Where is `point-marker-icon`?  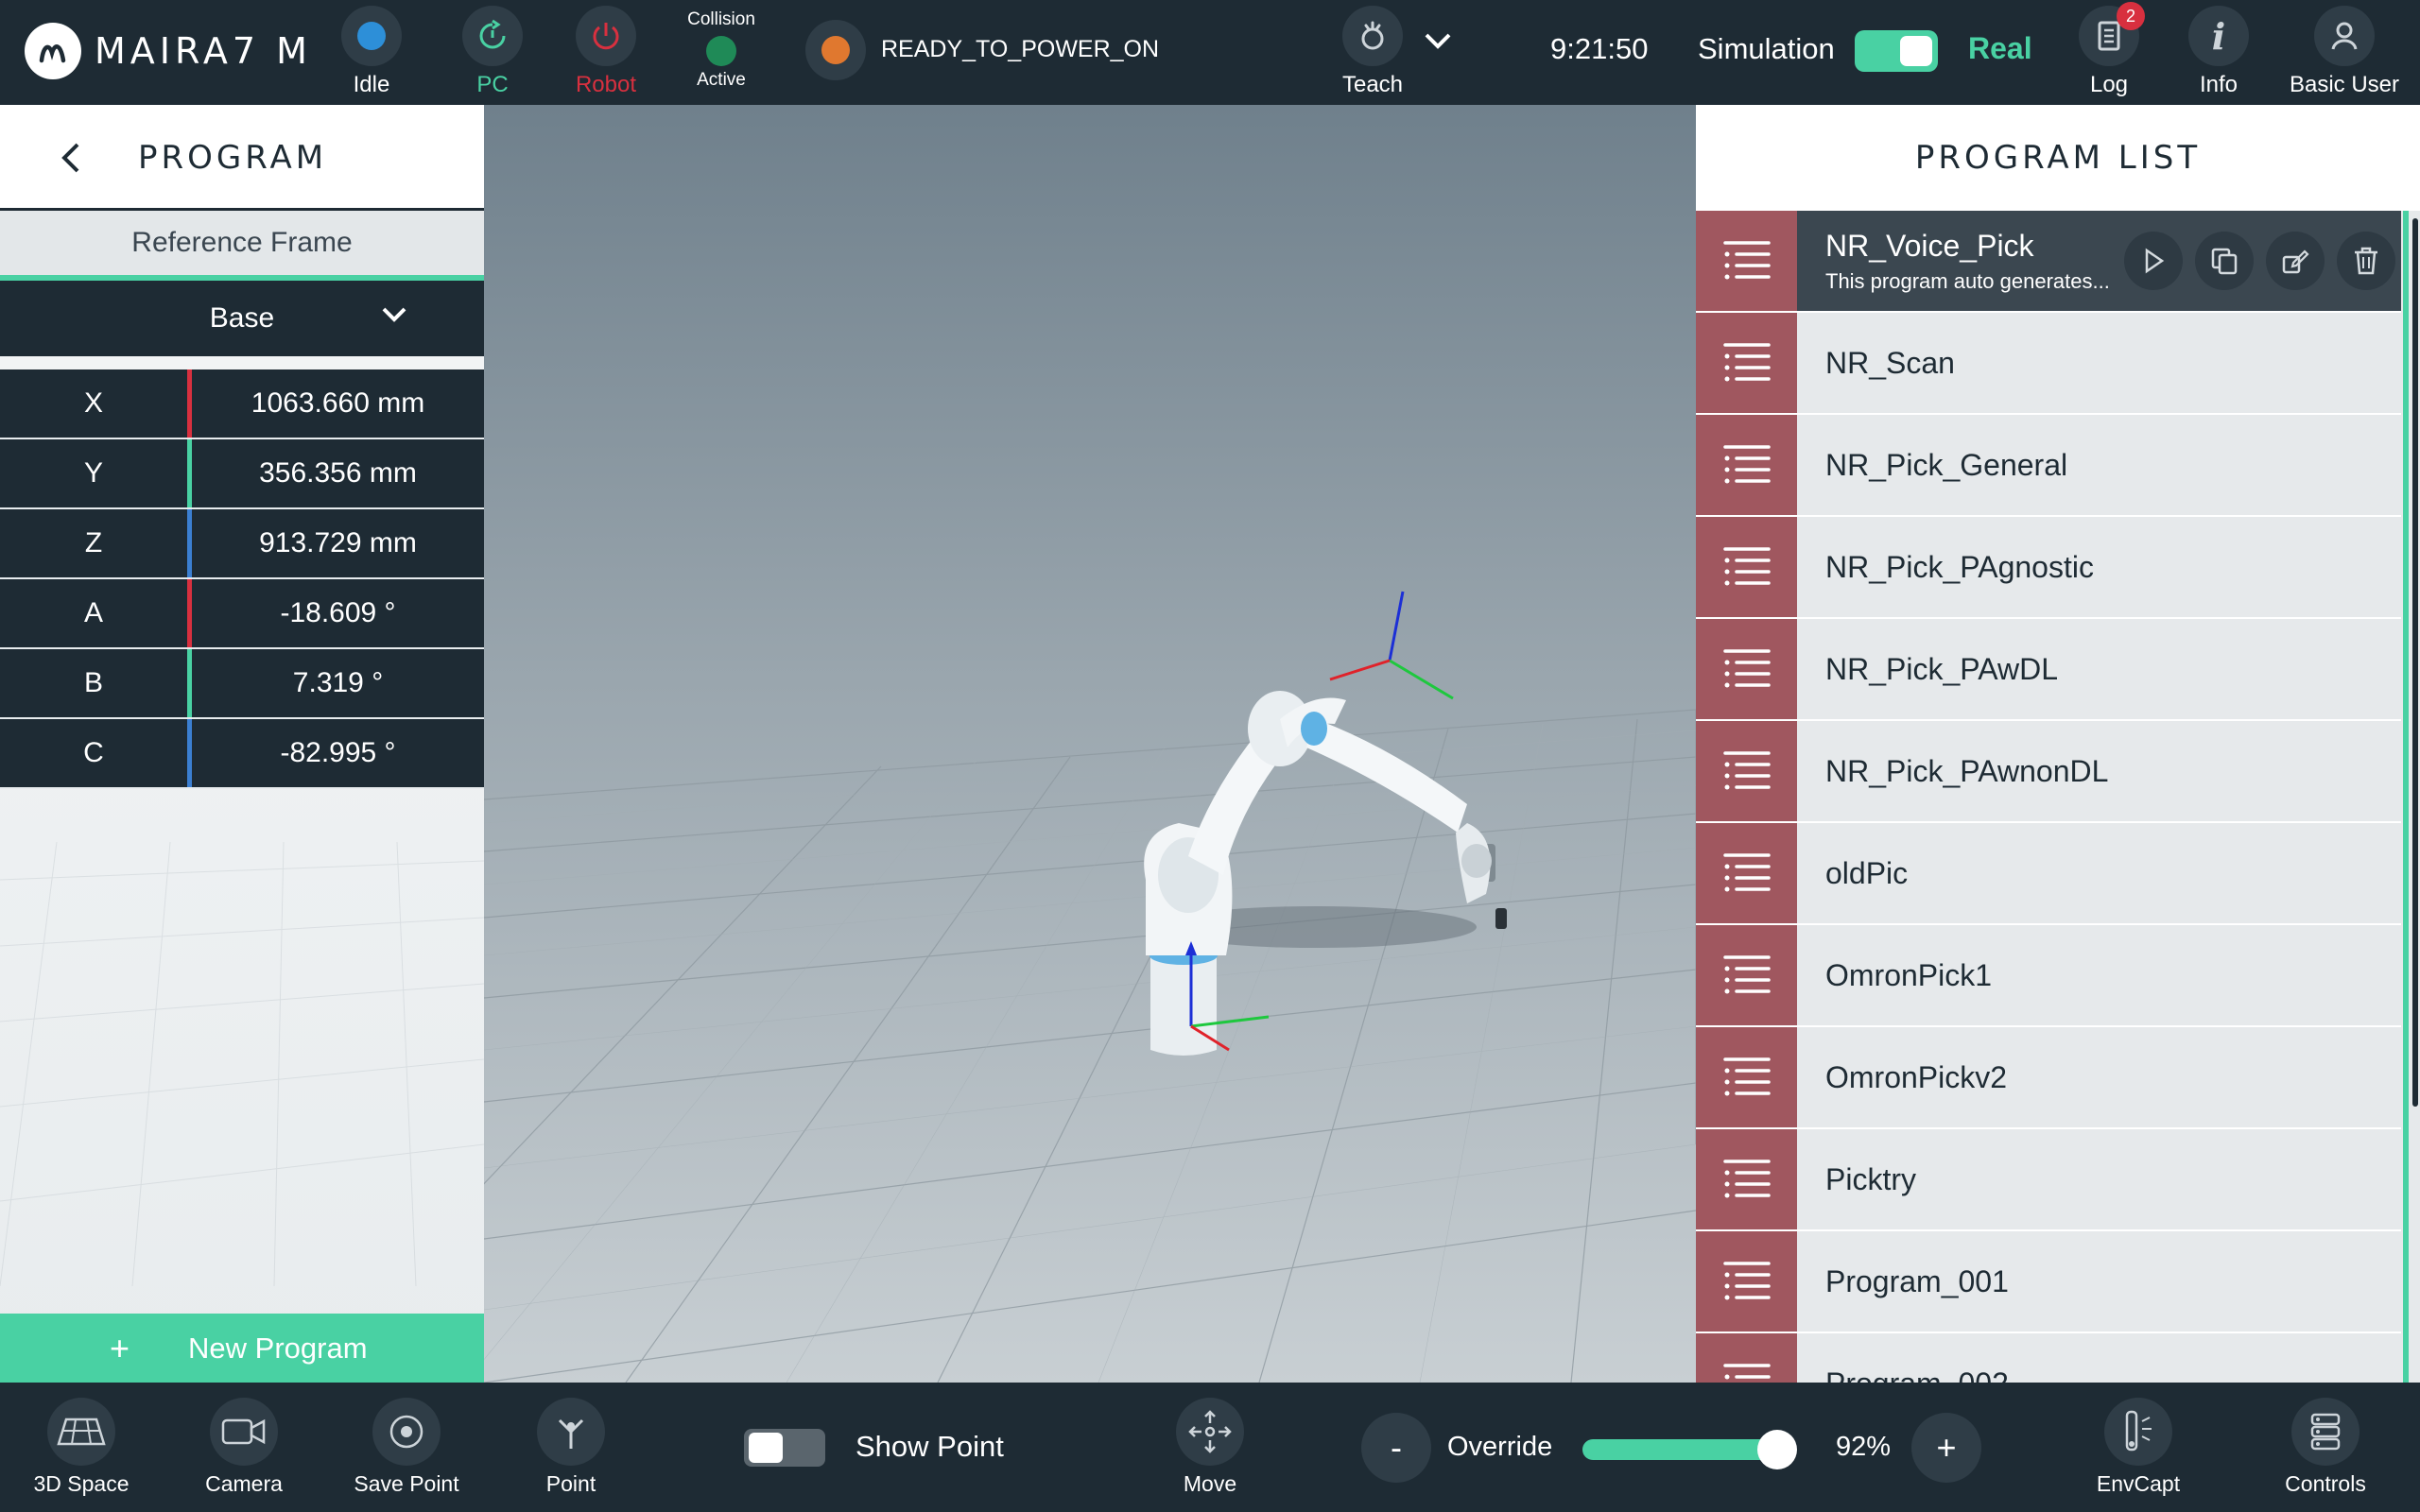 point-marker-icon is located at coordinates (571, 1433).